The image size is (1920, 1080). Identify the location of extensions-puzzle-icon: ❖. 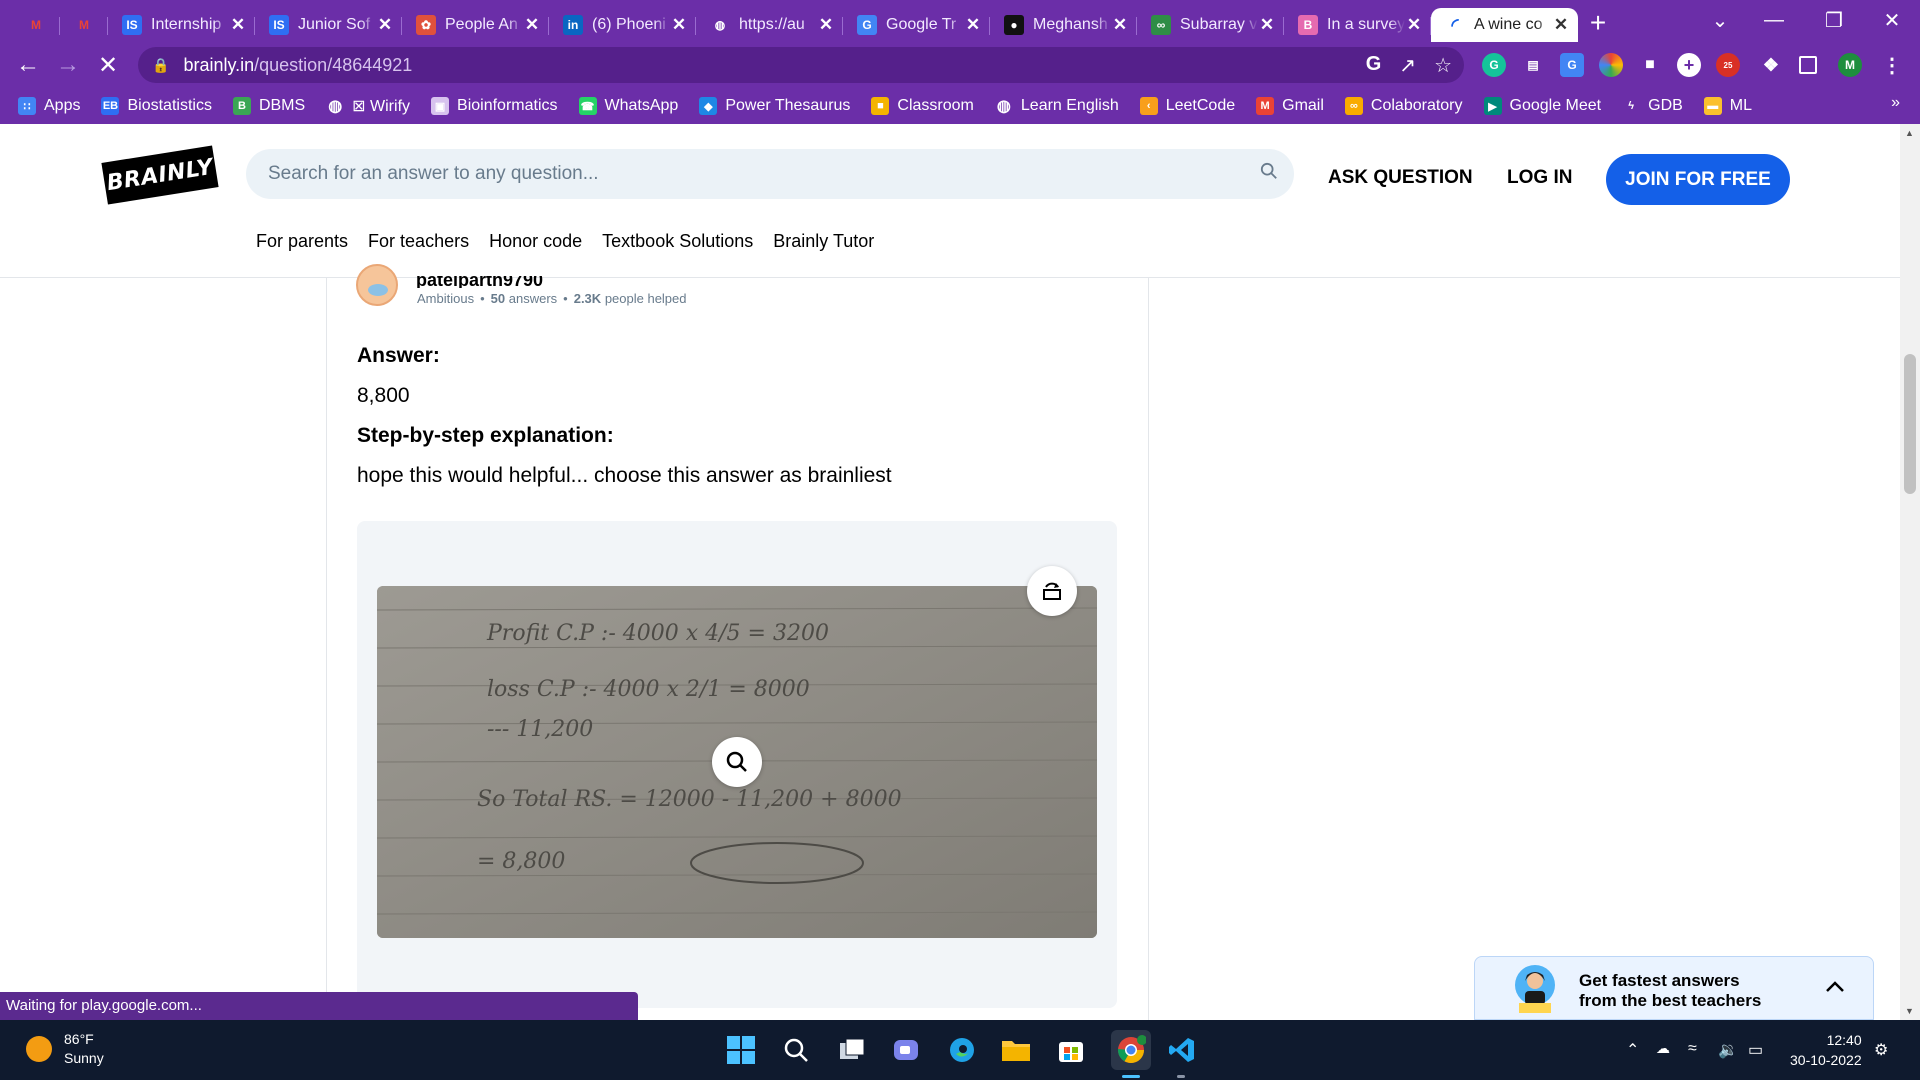
(1771, 65).